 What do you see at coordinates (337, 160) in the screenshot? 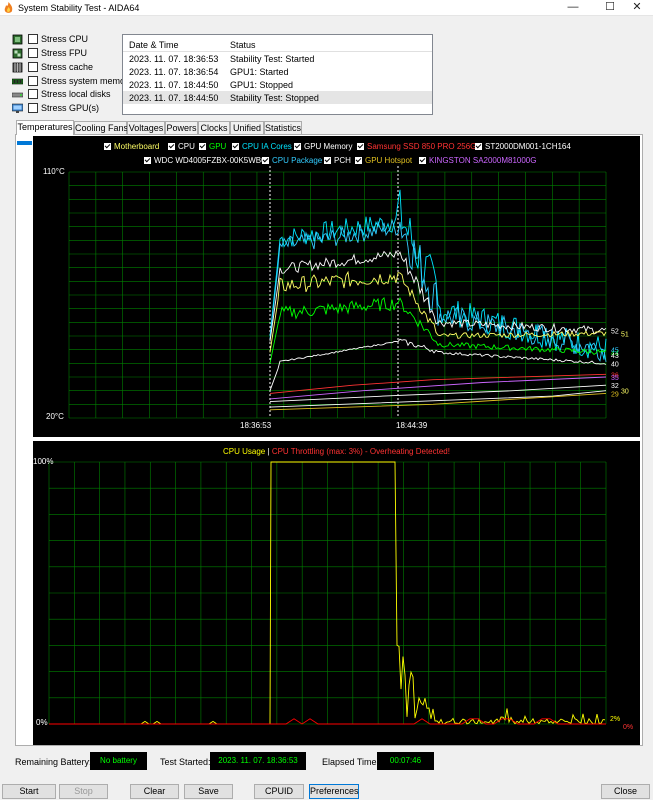
I see `legend-item-pch: PCH` at bounding box center [337, 160].